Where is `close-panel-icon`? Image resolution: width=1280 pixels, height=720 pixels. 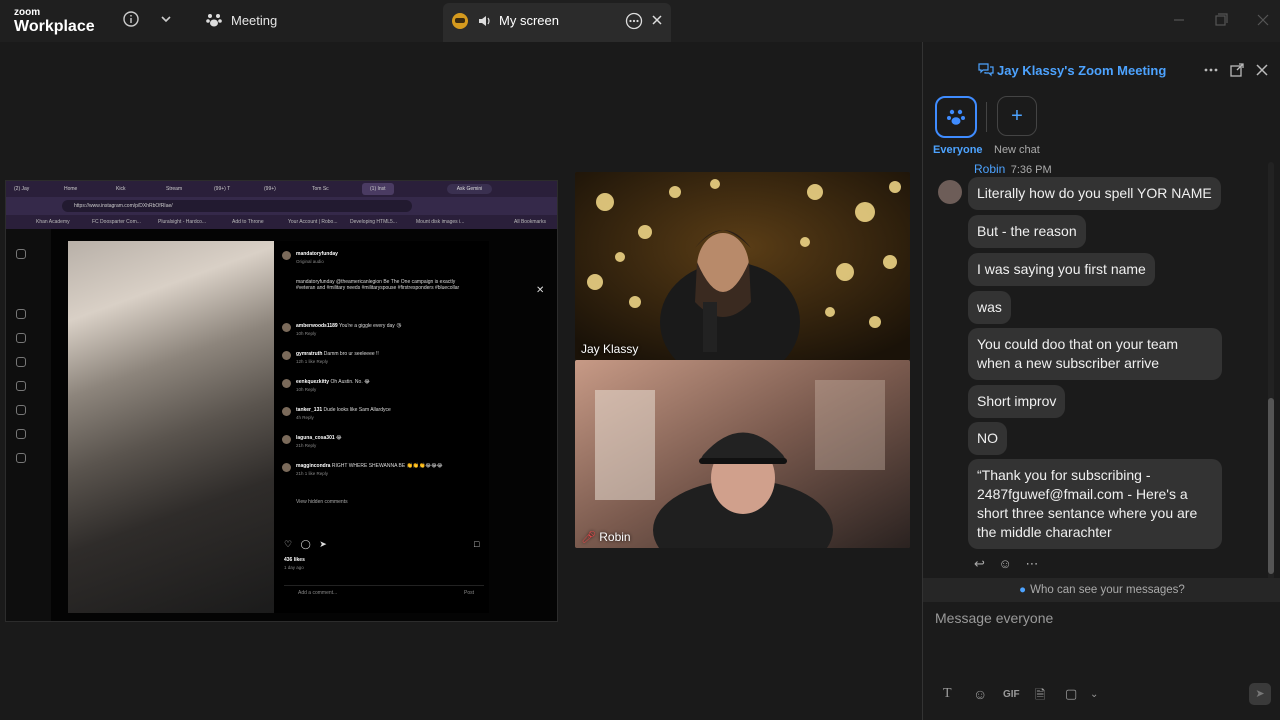 close-panel-icon is located at coordinates (1262, 70).